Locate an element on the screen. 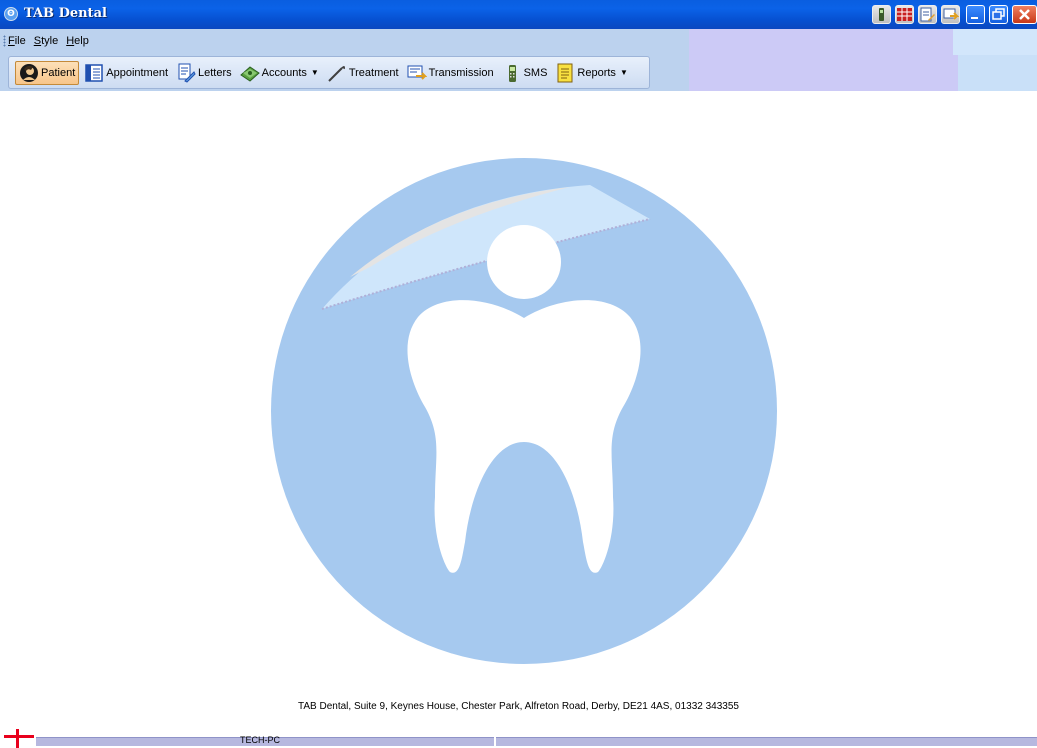  toolbar-appointment-button: Appointment is located at coordinates (126, 73).